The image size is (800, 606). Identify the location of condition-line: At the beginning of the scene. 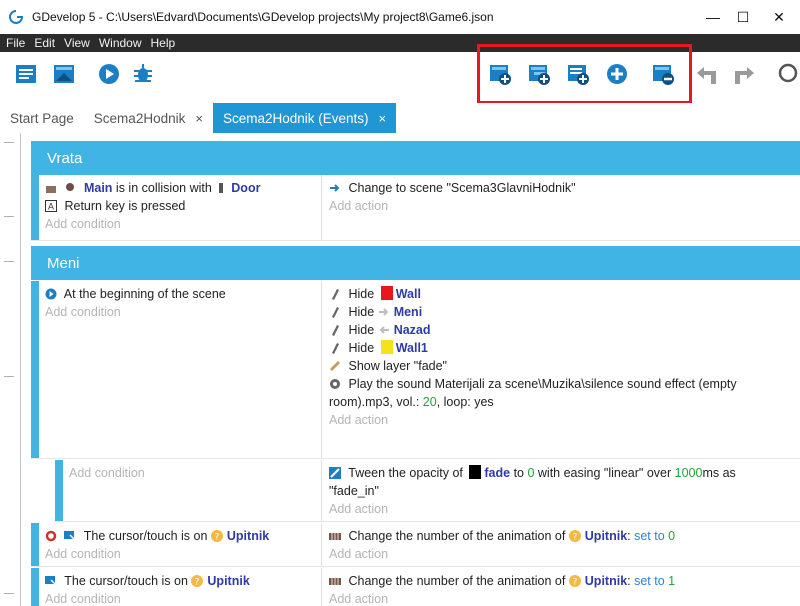
(183, 294).